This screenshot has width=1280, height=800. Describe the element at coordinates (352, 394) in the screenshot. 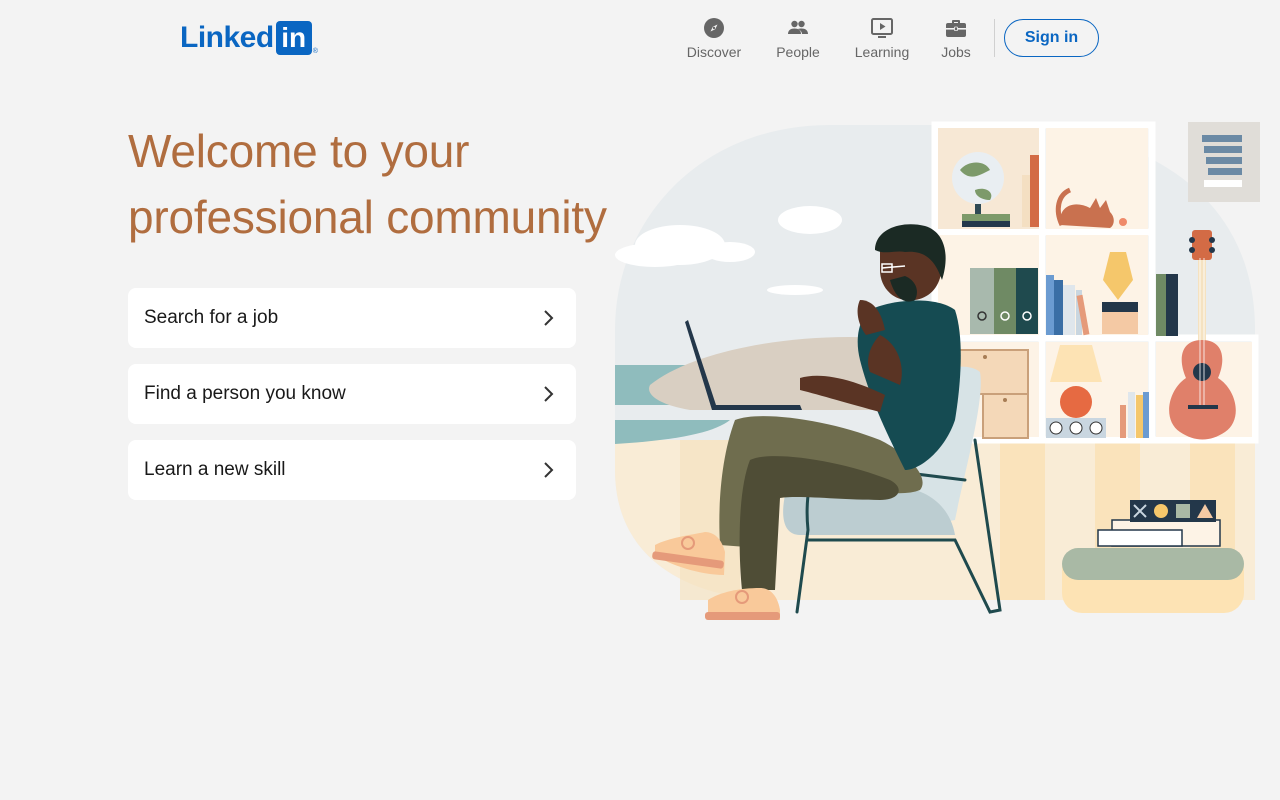

I see `option-find-person: Find a person you know` at that location.